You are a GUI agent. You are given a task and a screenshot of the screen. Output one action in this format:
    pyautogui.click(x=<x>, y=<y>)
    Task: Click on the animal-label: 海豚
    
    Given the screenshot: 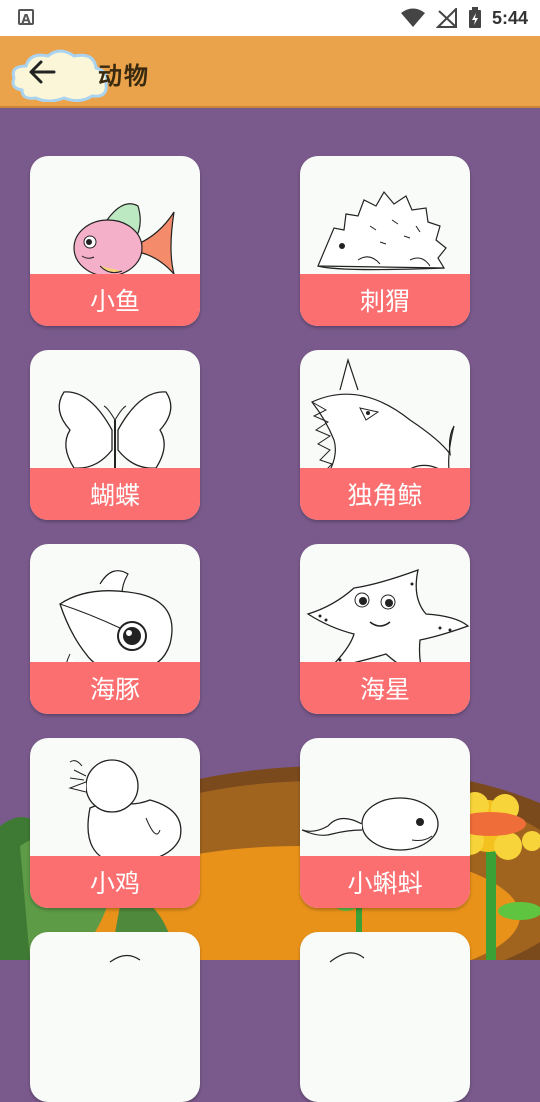 What is the action you would take?
    pyautogui.click(x=114, y=689)
    